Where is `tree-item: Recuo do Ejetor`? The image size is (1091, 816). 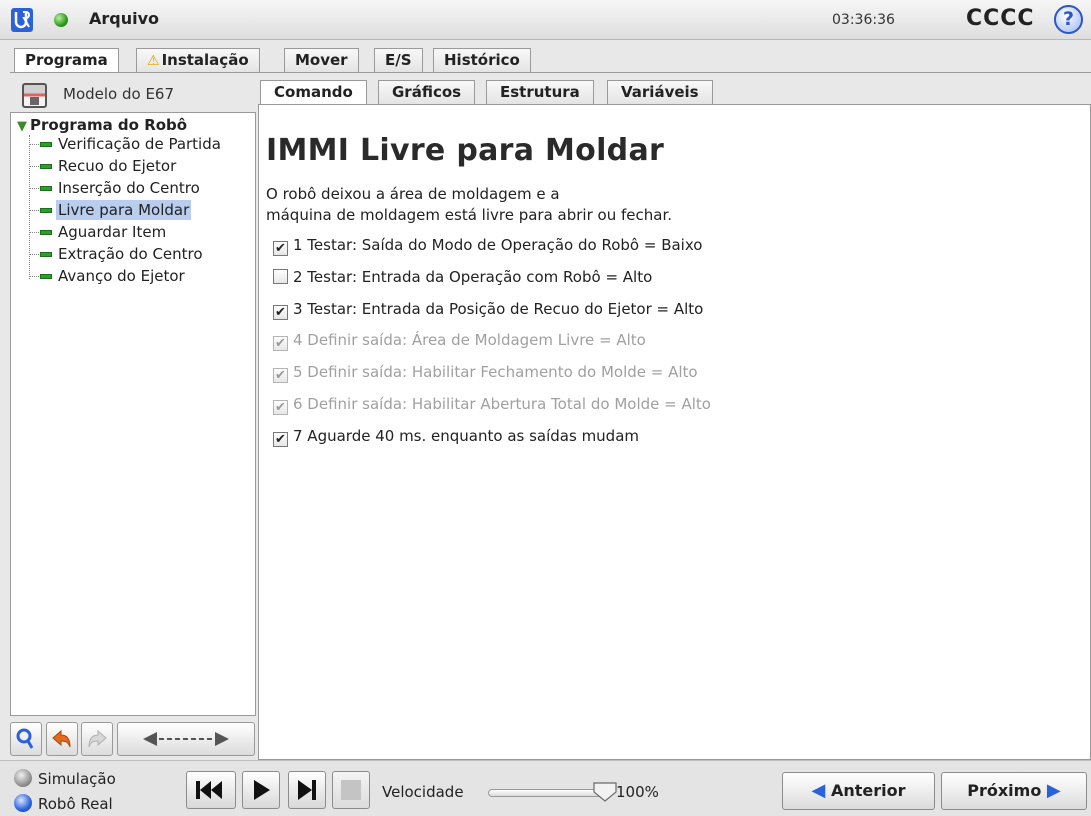 tree-item: Recuo do Ejetor is located at coordinates (103, 168).